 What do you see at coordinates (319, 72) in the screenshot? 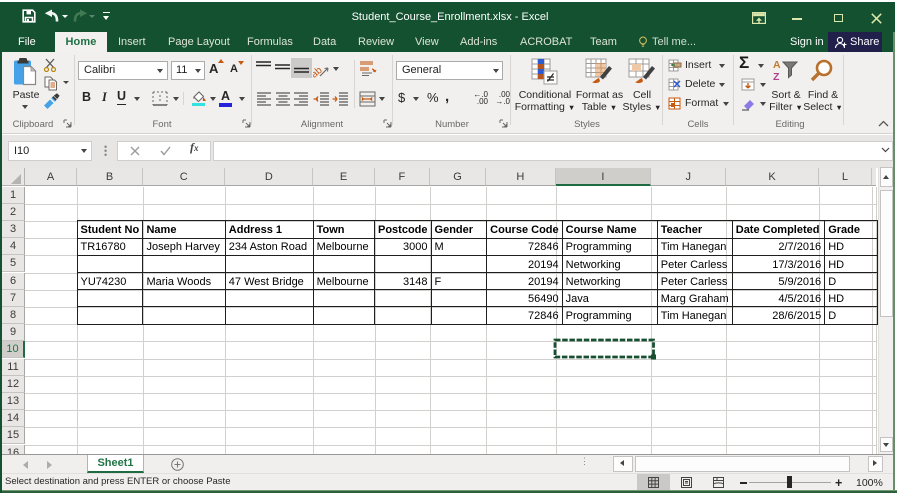
I see `svg-text: ab` at bounding box center [319, 72].